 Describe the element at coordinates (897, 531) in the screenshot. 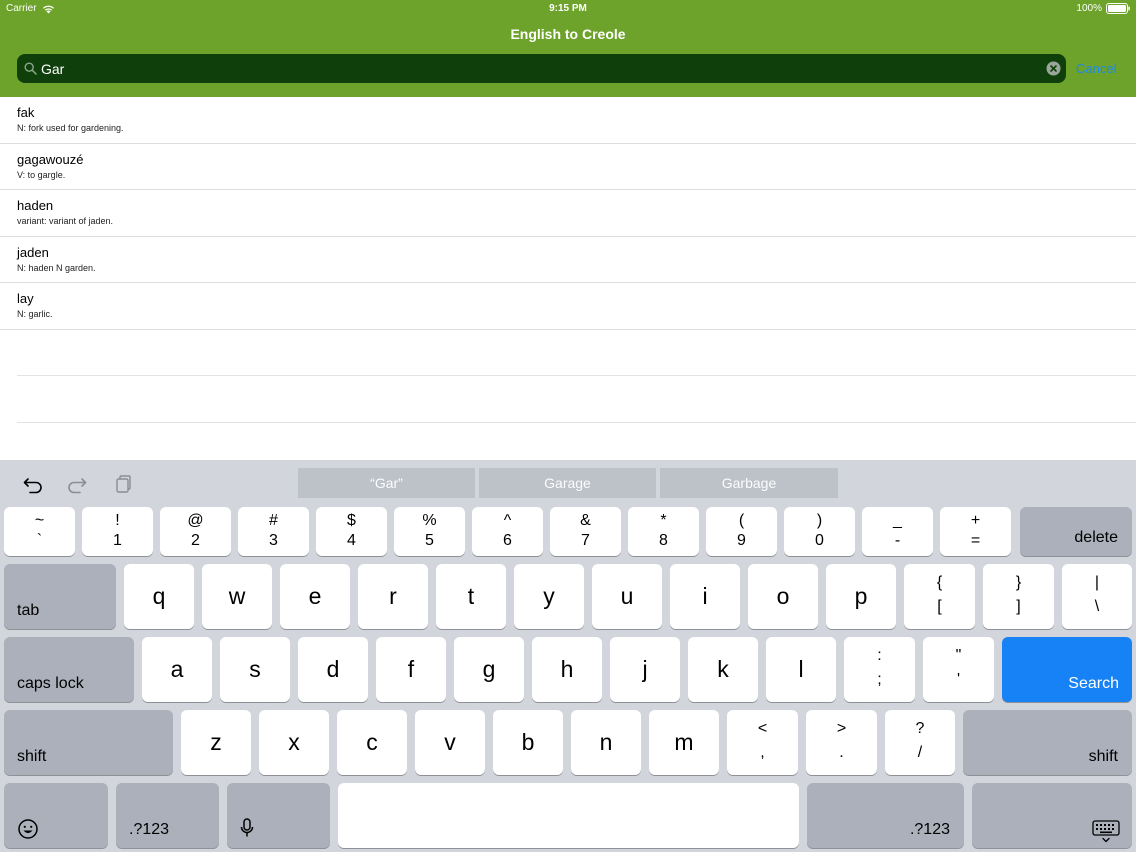

I see `key-minus: _ -` at that location.